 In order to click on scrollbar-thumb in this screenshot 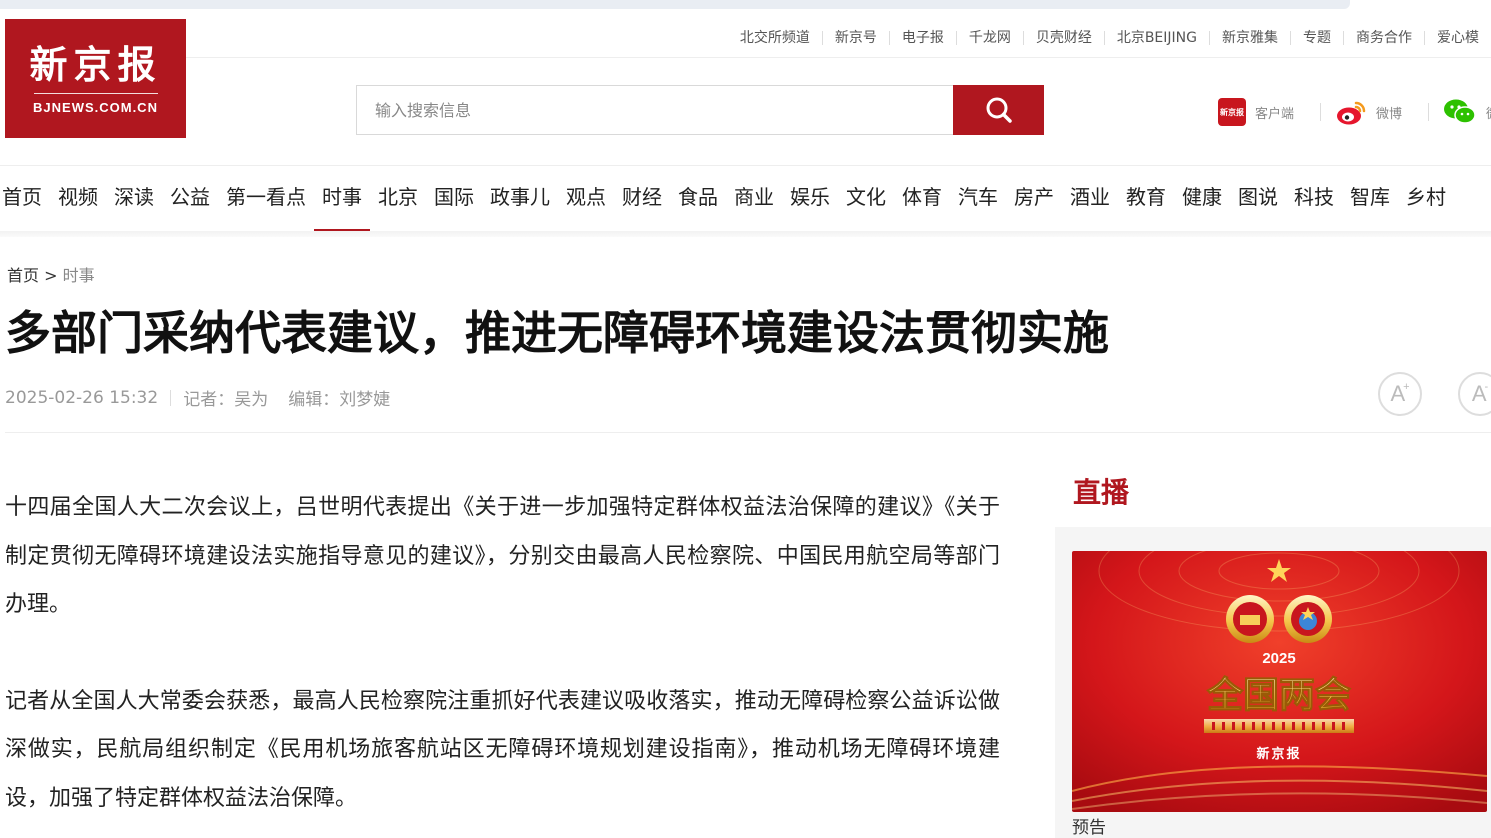, I will do `click(675, 4)`.